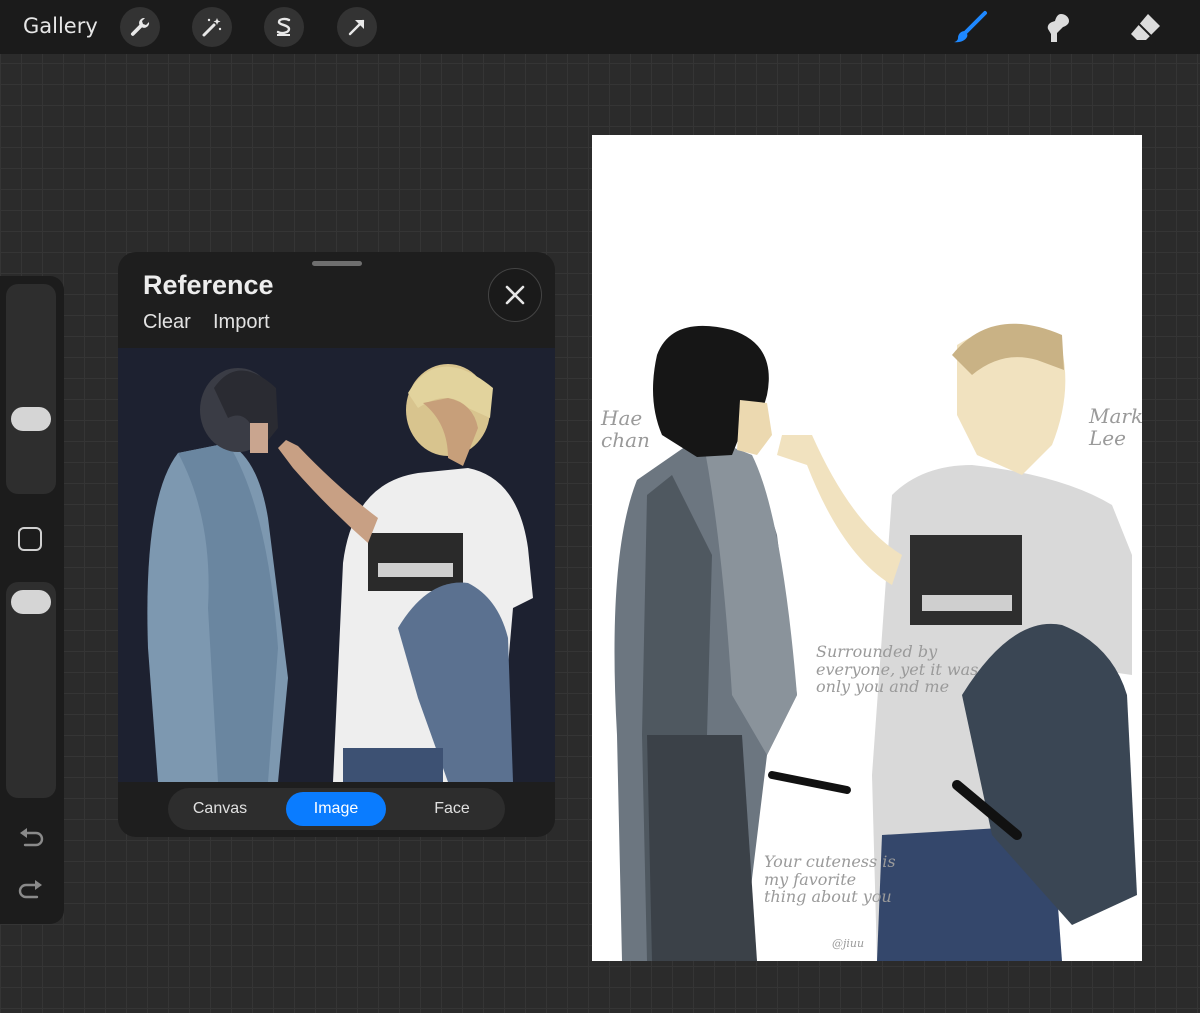 The image size is (1200, 1013). What do you see at coordinates (452, 809) in the screenshot?
I see `mode-face: Face` at bounding box center [452, 809].